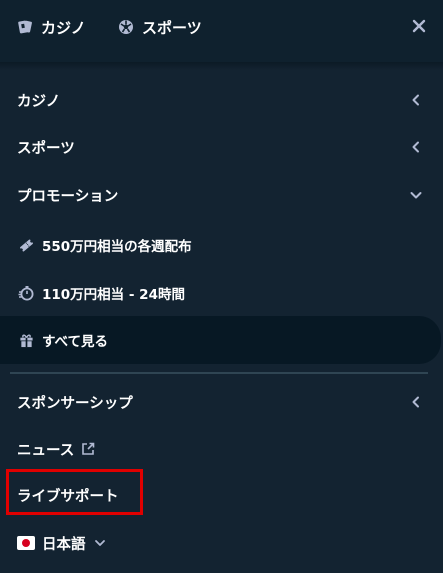 This screenshot has height=573, width=443. I want to click on language-label: 日本語, so click(64, 544).